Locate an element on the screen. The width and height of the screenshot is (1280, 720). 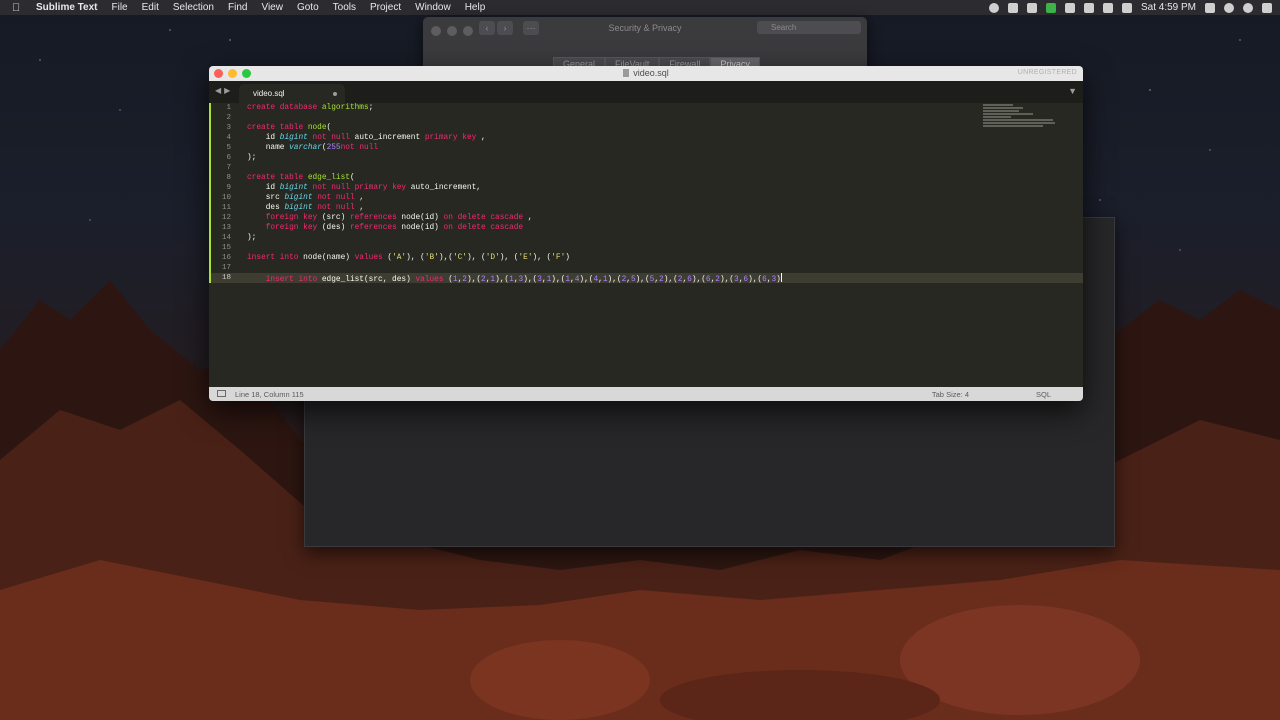
menu-view: View is located at coordinates (272, 7).